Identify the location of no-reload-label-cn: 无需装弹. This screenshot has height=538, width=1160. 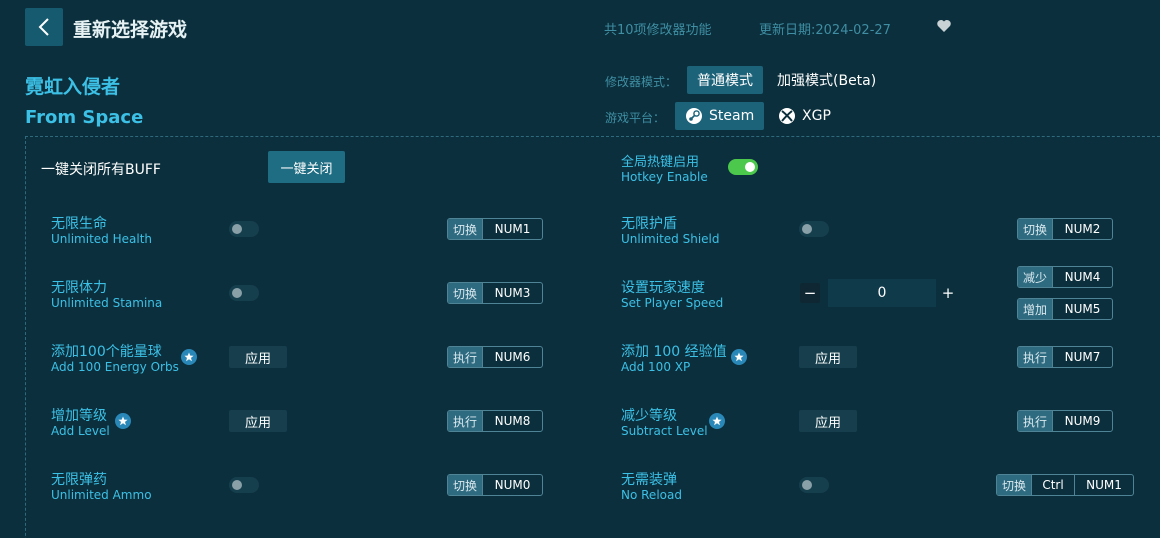
(649, 480).